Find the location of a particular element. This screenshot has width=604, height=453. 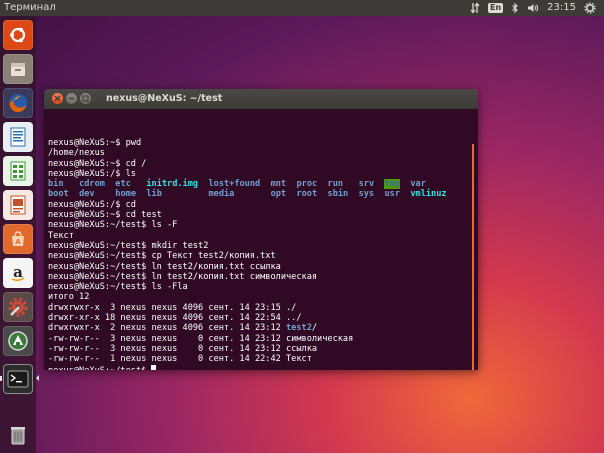

minimize-button is located at coordinates (71, 98).